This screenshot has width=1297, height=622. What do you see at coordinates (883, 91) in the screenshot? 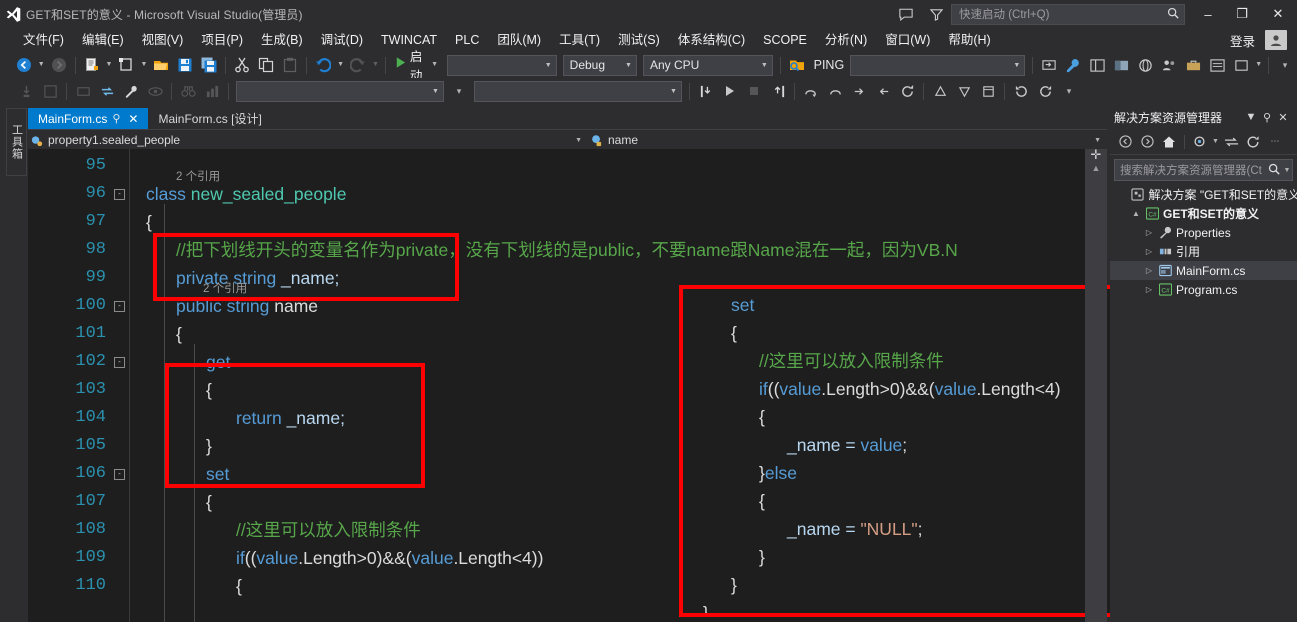
I see `step-back-icon` at bounding box center [883, 91].